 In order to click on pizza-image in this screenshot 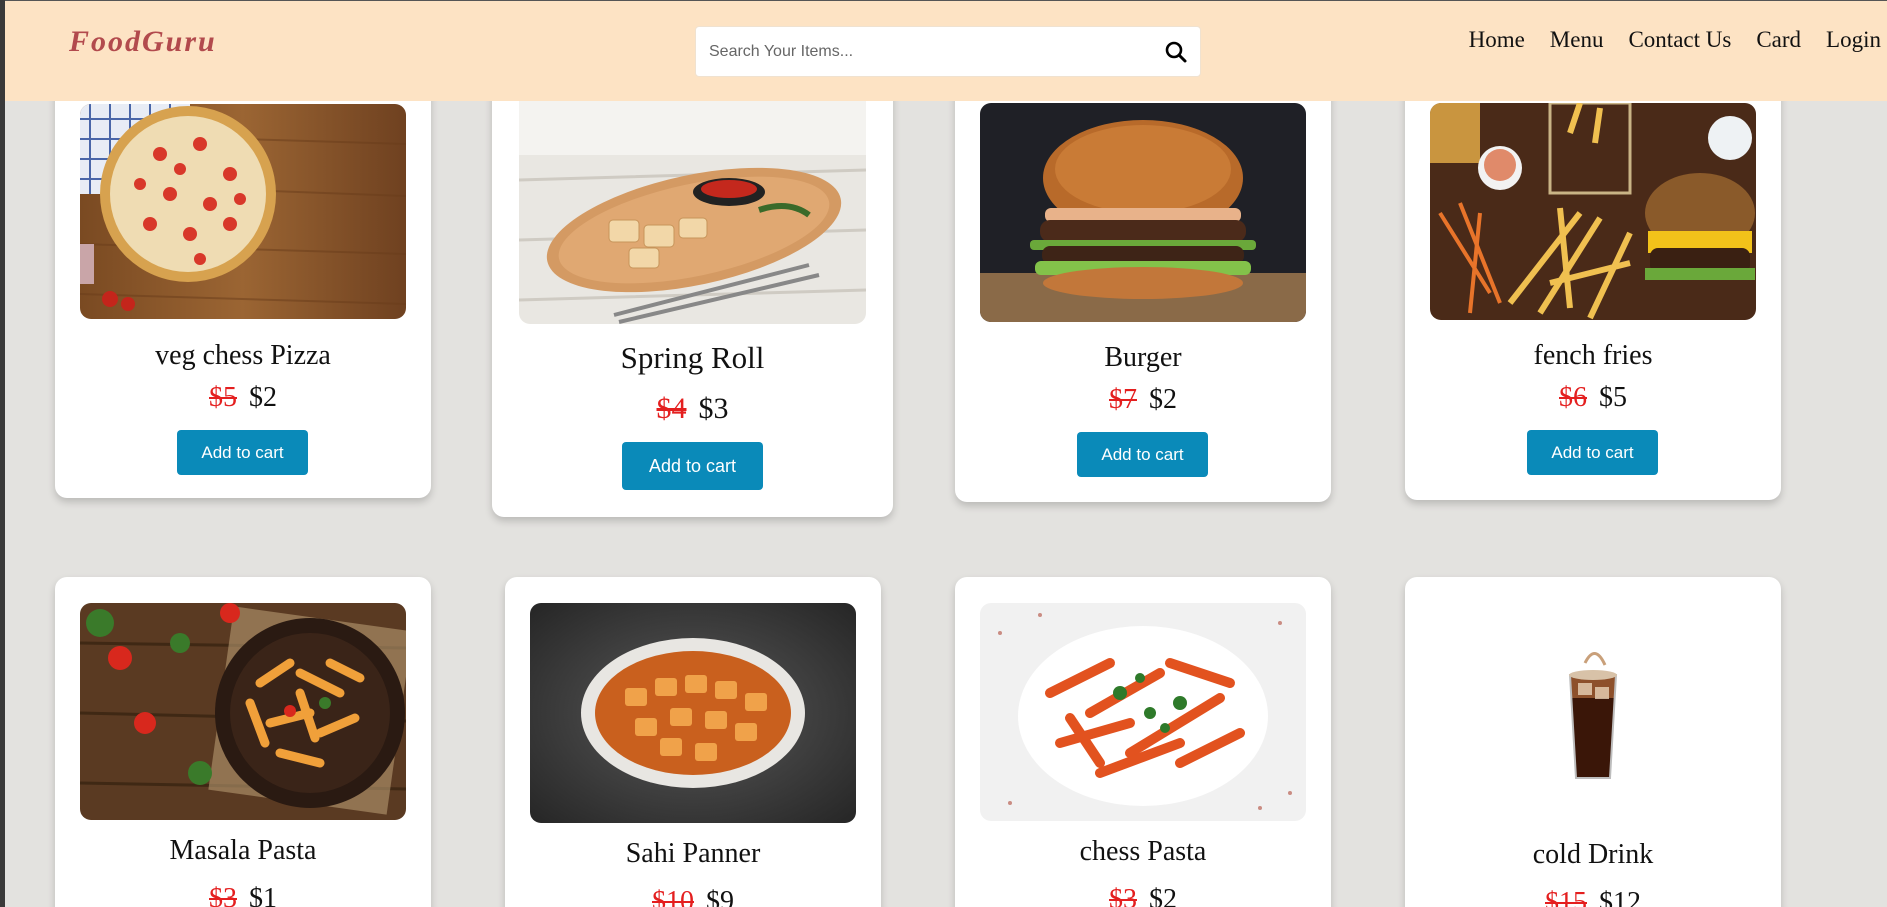, I will do `click(243, 211)`.